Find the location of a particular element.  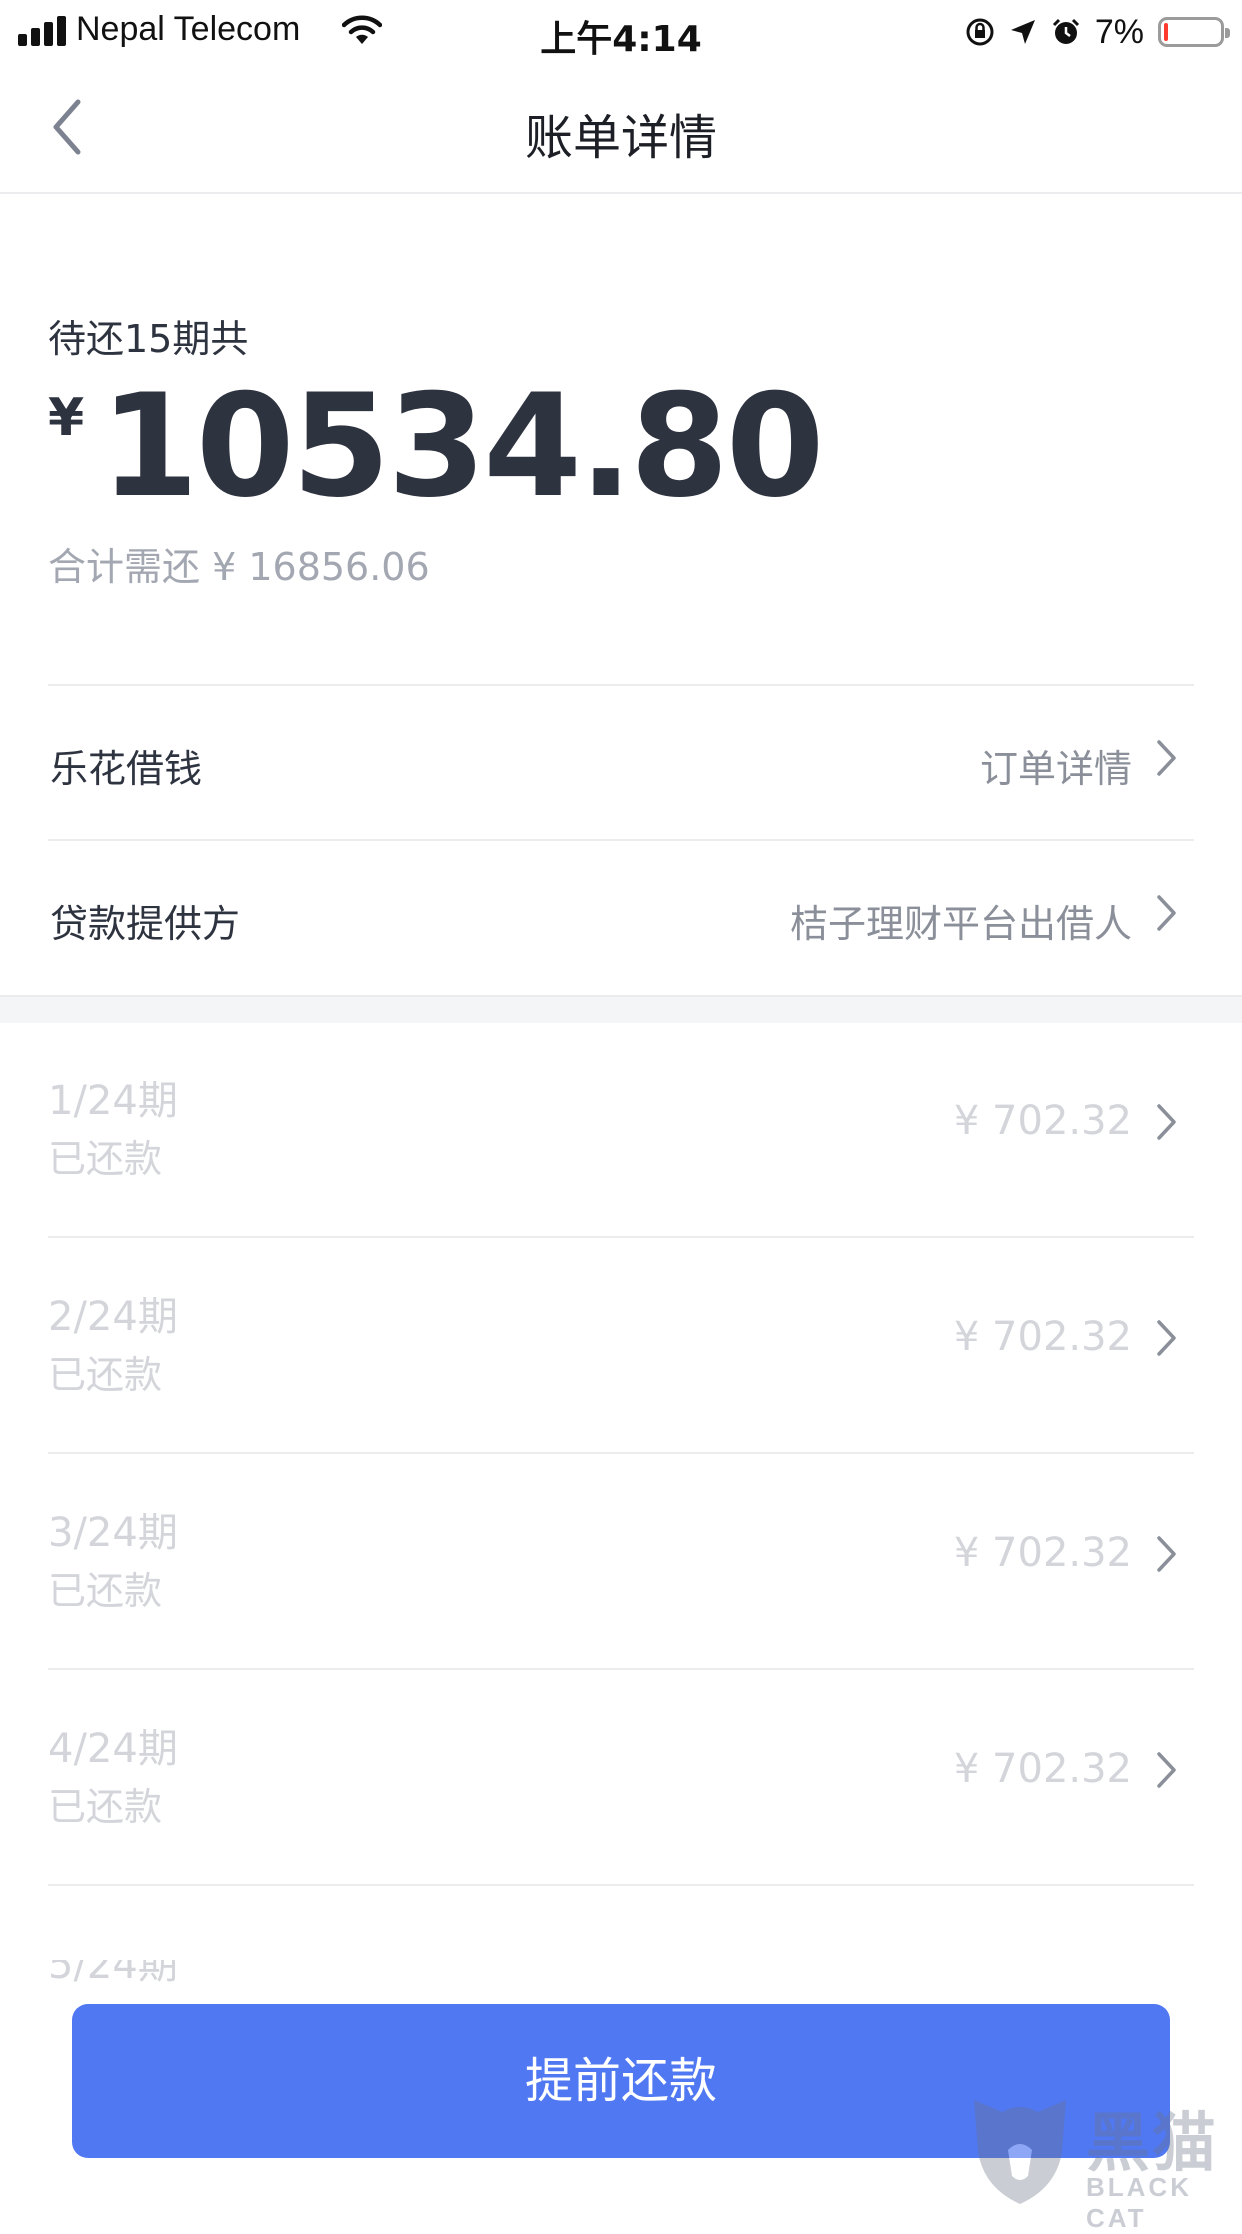

installment-period: 4/24期 is located at coordinates (113, 1749).